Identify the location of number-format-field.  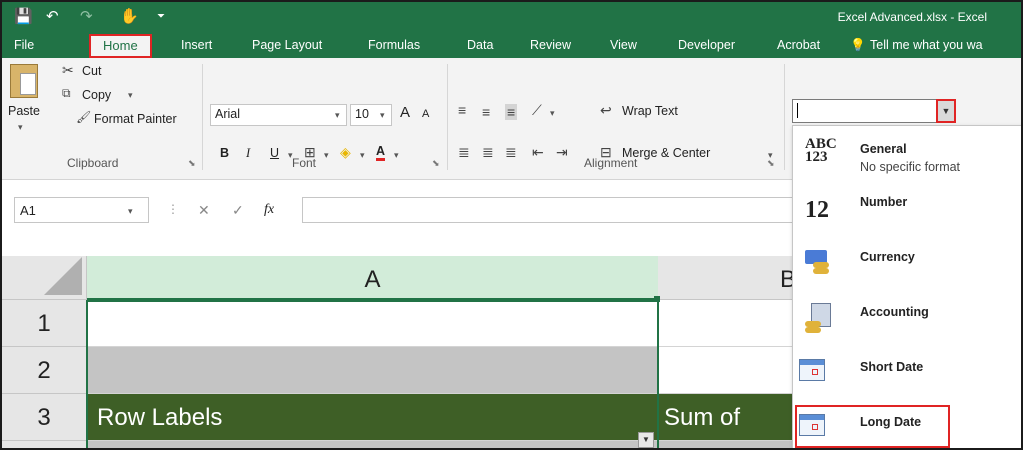
(865, 111).